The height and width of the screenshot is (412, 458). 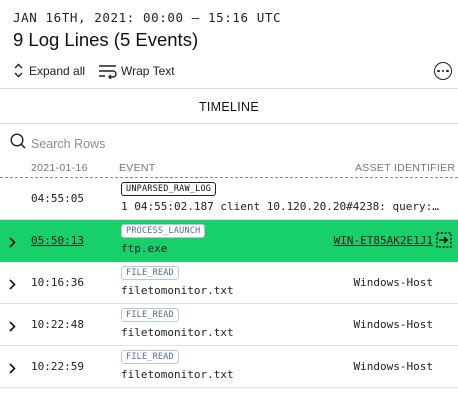 I want to click on expand-all-label: Expand all, so click(x=57, y=70).